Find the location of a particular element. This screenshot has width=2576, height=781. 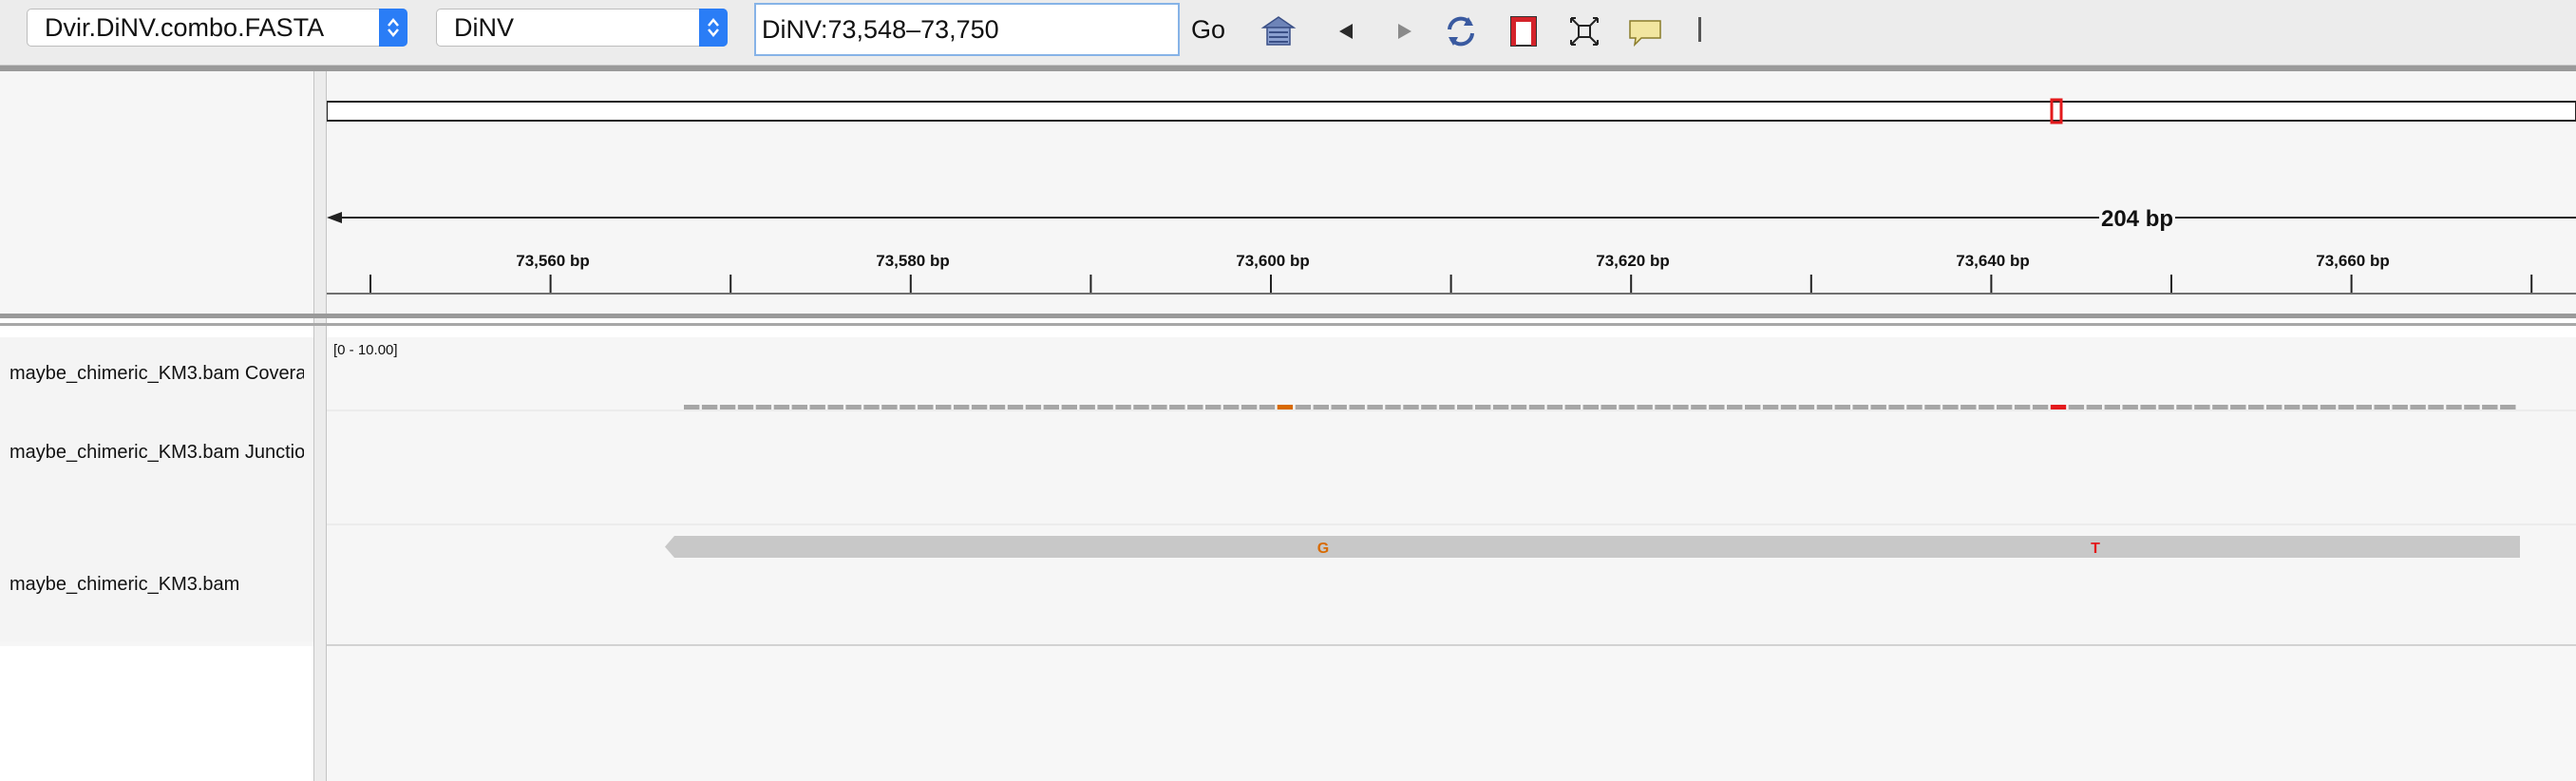

genome-select: Dvir.DiNV.combo.FASTA is located at coordinates (217, 28).